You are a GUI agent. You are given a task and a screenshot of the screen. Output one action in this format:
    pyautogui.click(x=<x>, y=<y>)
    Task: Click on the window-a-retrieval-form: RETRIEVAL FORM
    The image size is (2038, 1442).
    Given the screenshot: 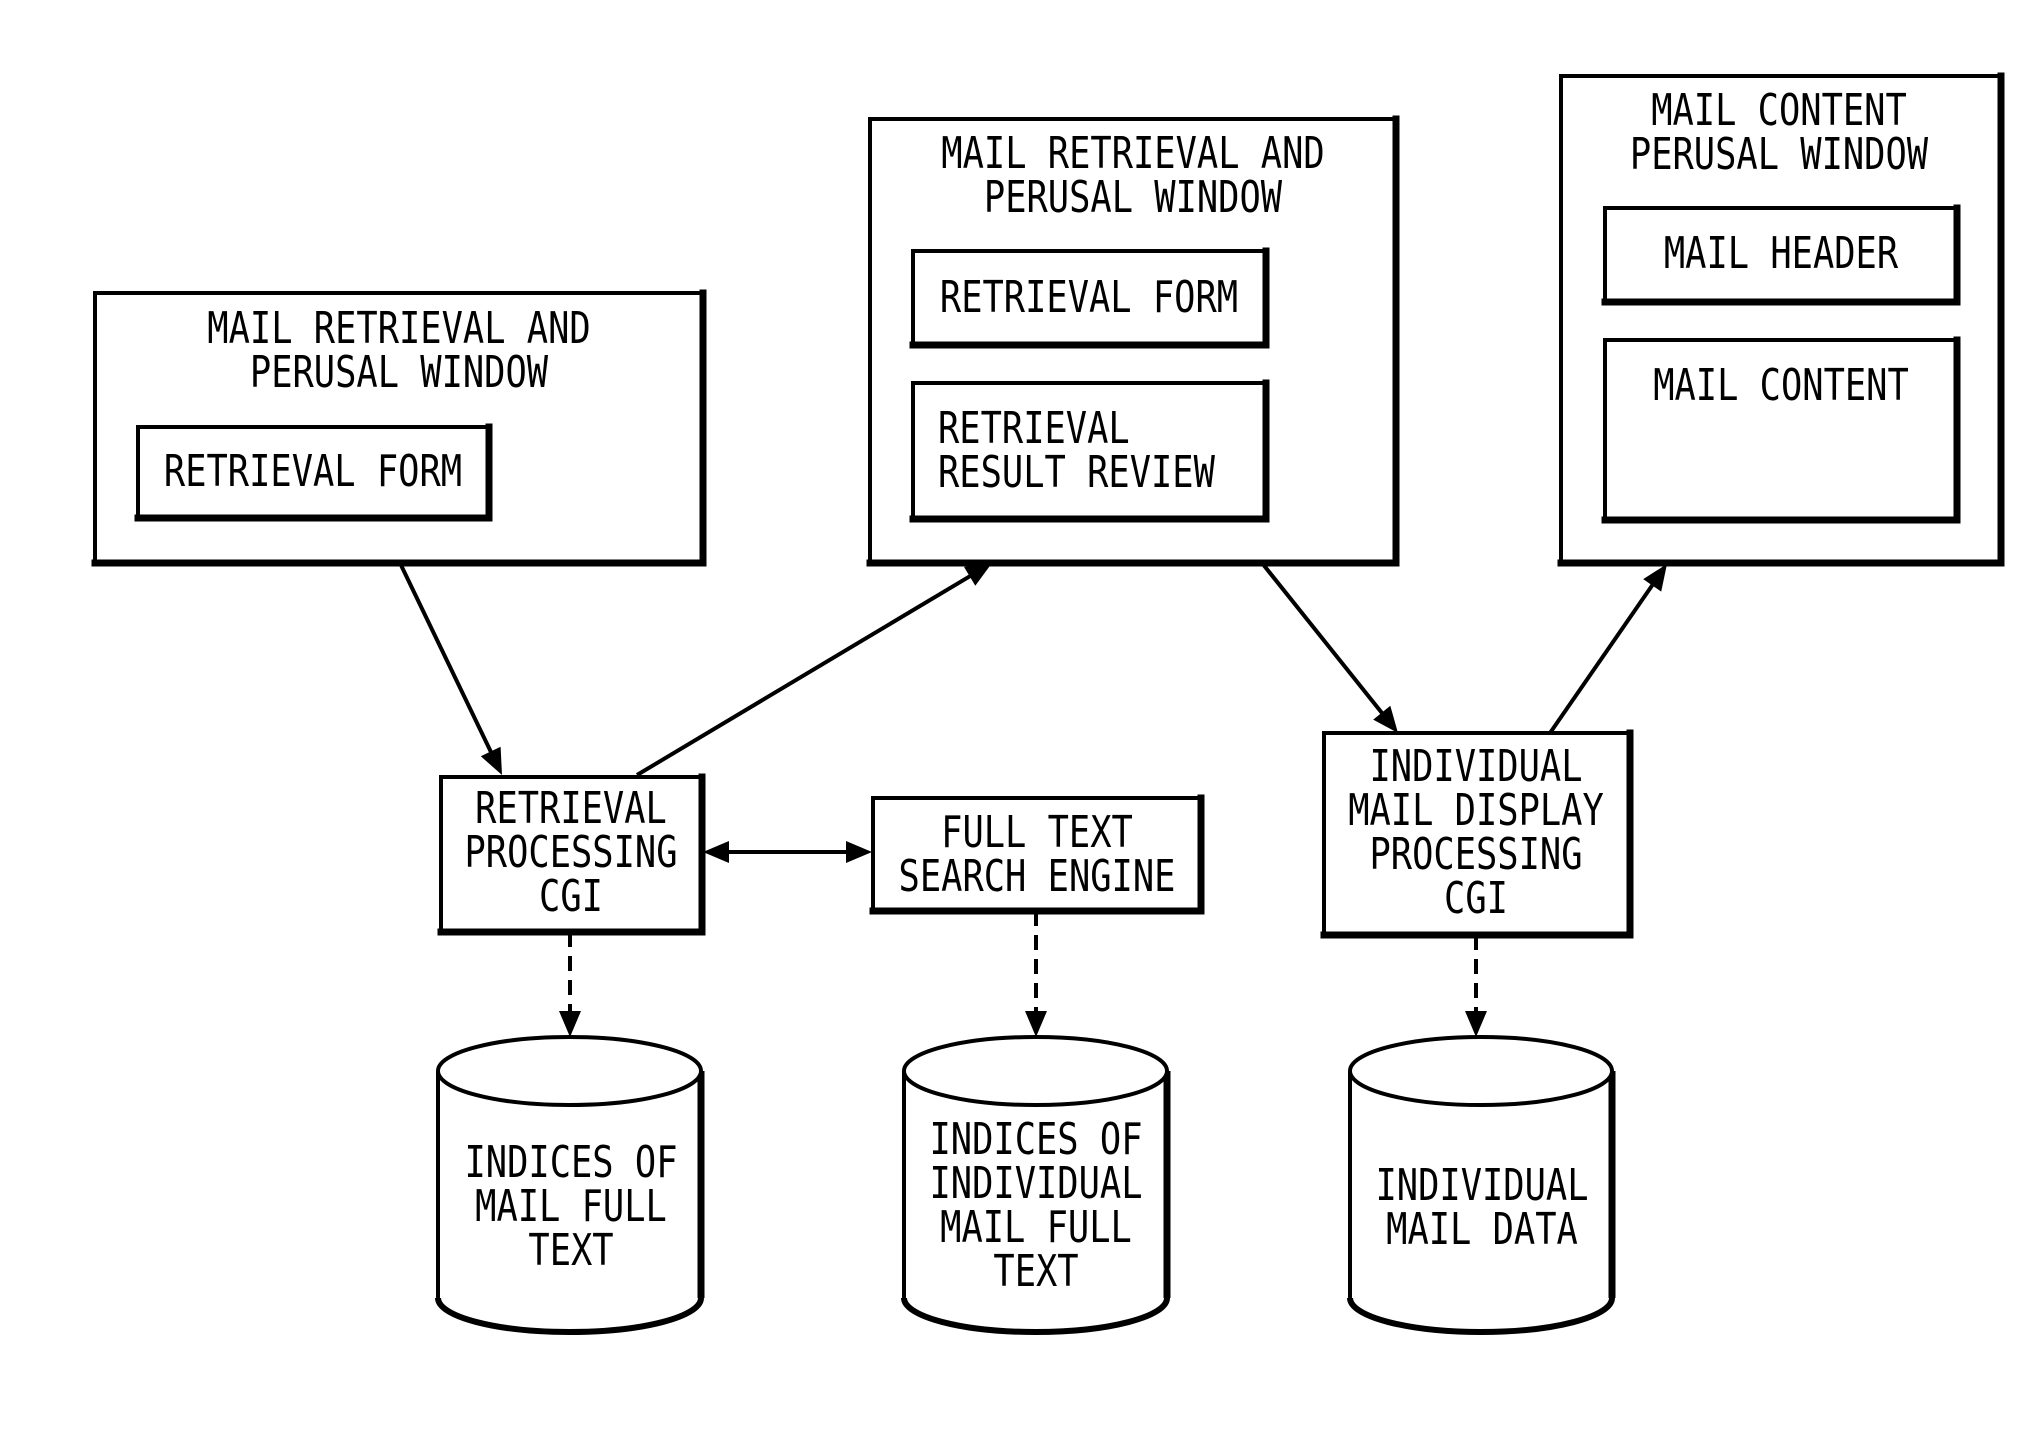 What is the action you would take?
    pyautogui.click(x=313, y=472)
    